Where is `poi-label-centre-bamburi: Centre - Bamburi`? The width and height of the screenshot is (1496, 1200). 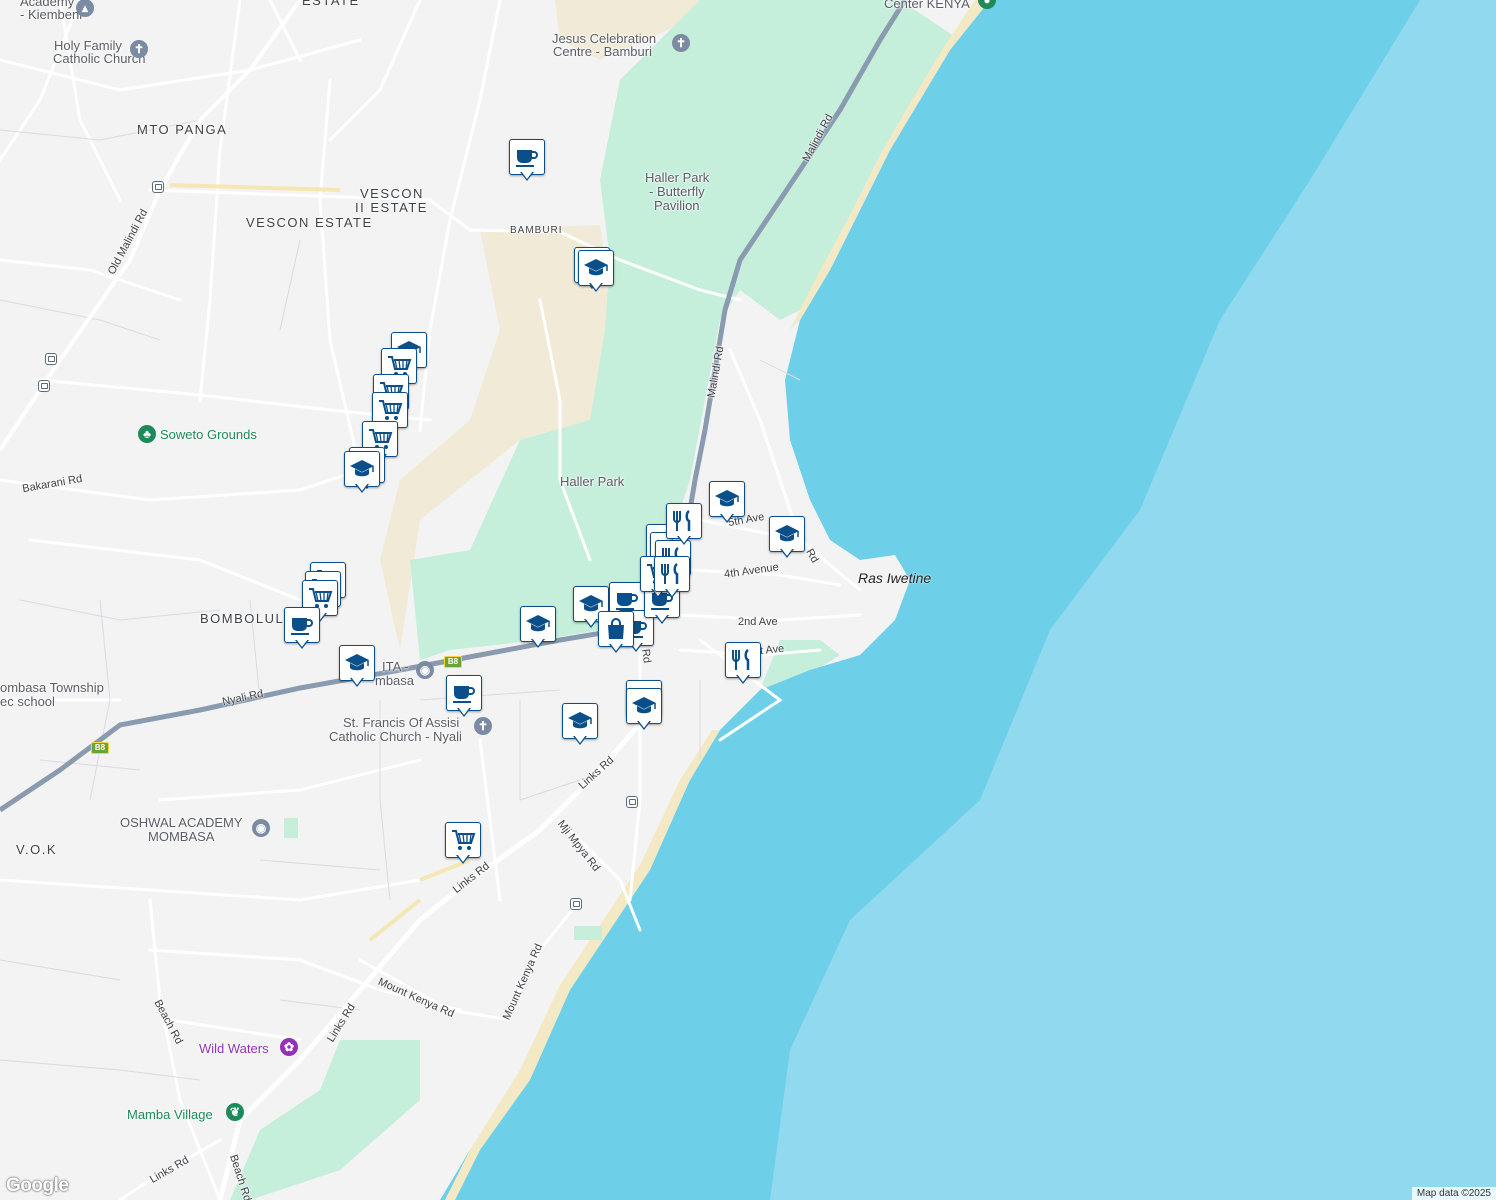
poi-label-centre-bamburi: Centre - Bamburi is located at coordinates (602, 51).